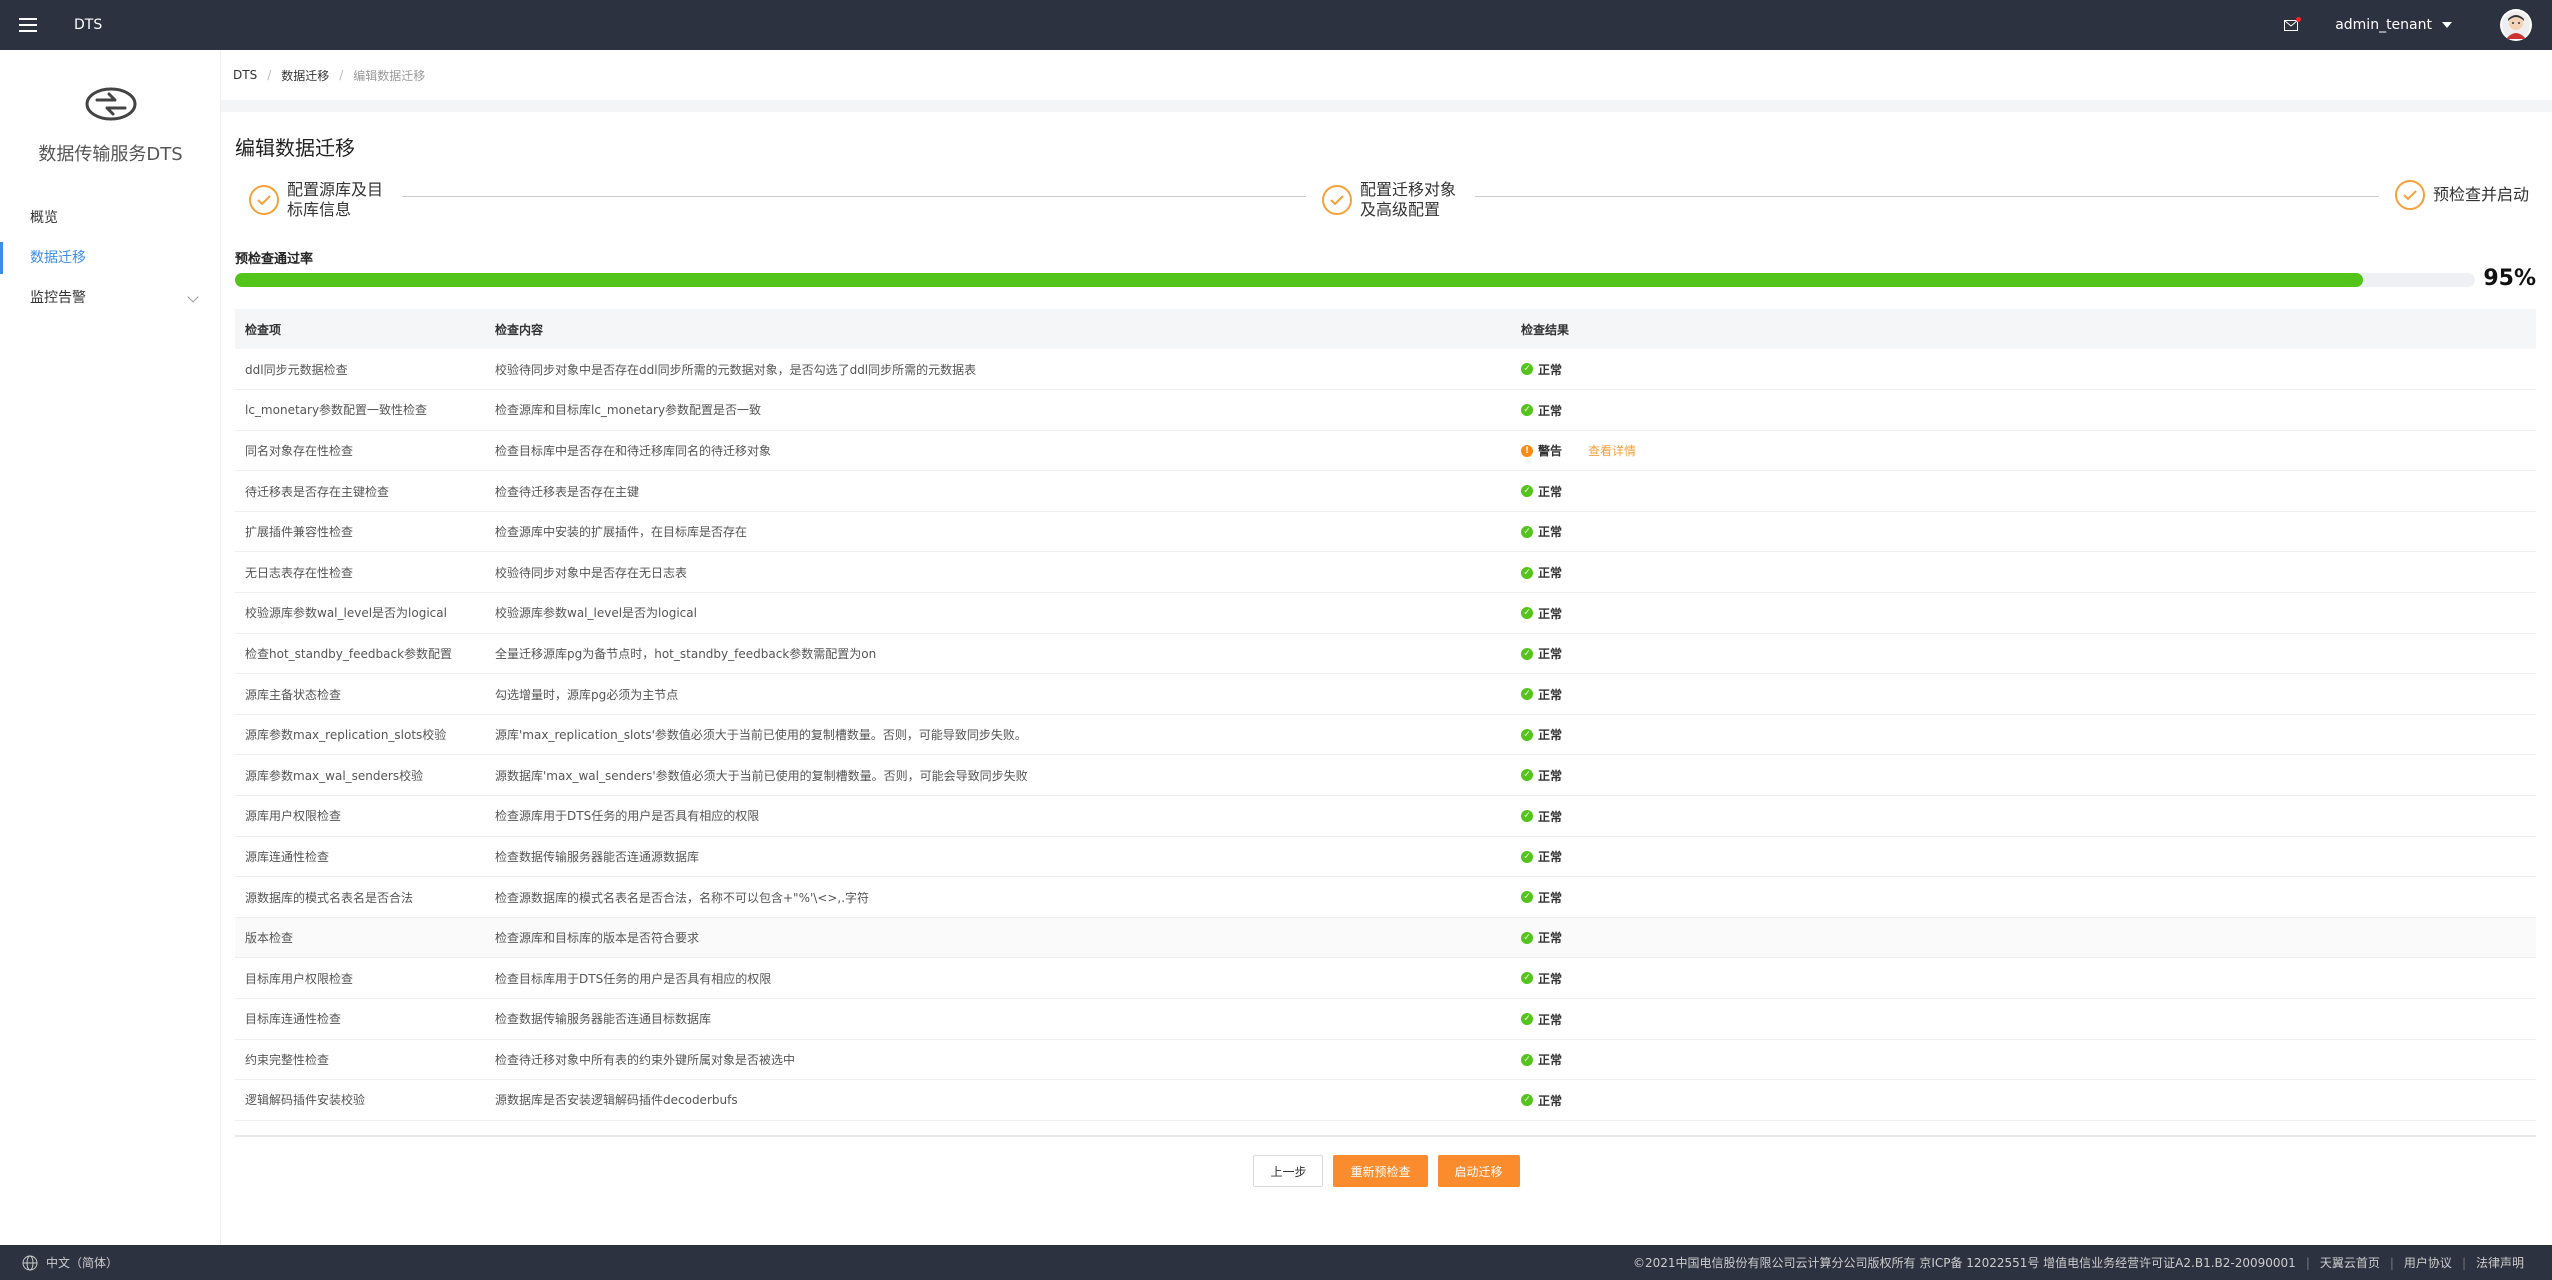 Image resolution: width=2552 pixels, height=1280 pixels. What do you see at coordinates (998, 491) in the screenshot?
I see `check-content: 检查待迁移表是否存在主键` at bounding box center [998, 491].